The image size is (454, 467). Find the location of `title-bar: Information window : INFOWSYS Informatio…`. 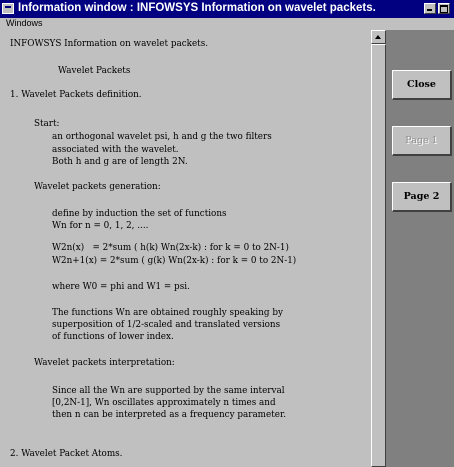

title-bar: Information window : INFOWSYS Informatio… is located at coordinates (227, 9).